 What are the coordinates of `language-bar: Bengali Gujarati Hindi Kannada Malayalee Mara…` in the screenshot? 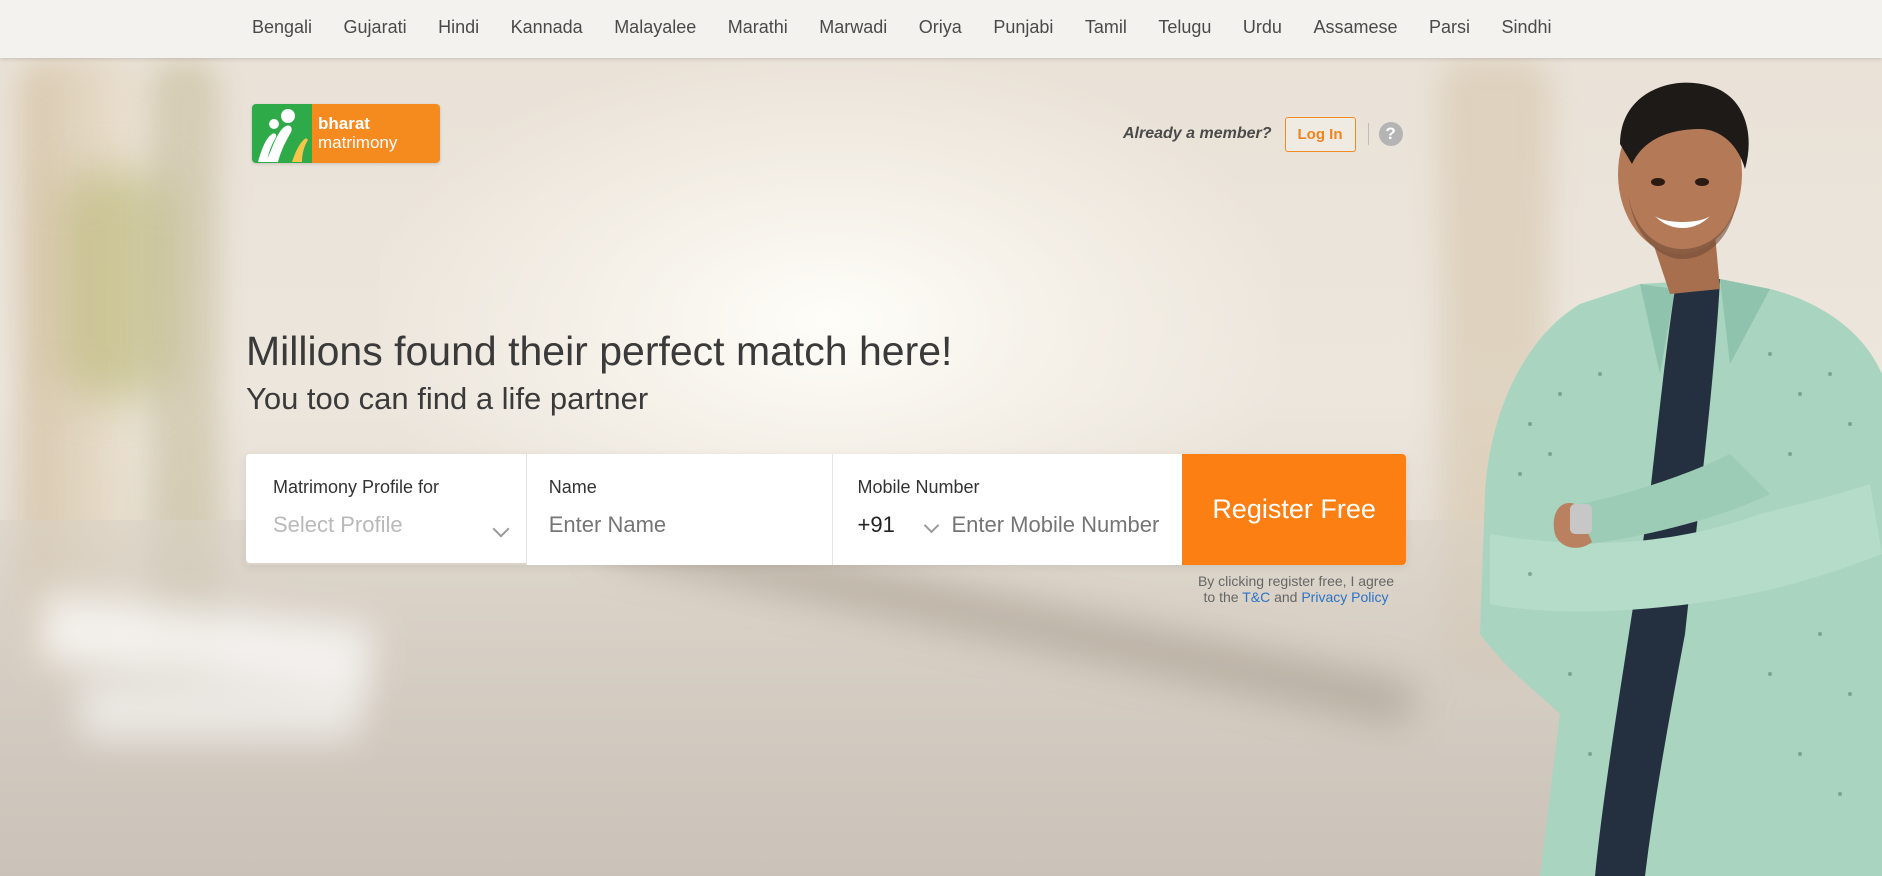 It's located at (941, 29).